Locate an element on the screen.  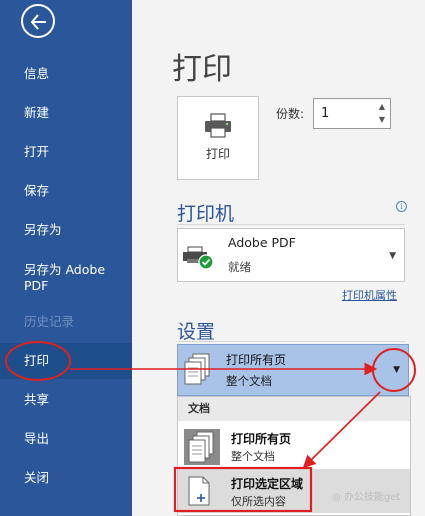
info-icon: i is located at coordinates (401, 206).